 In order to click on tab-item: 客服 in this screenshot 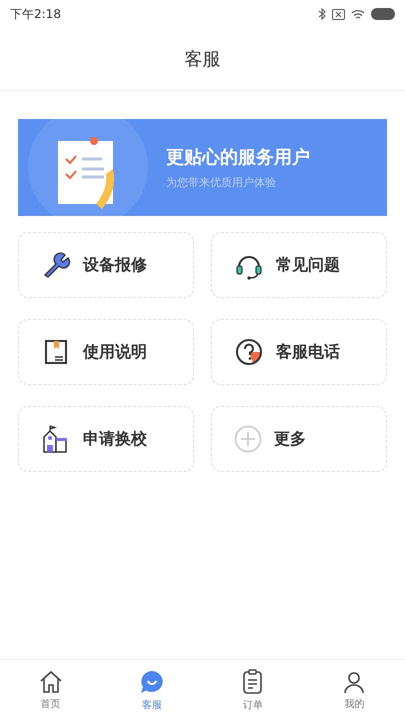, I will do `click(151, 690)`.